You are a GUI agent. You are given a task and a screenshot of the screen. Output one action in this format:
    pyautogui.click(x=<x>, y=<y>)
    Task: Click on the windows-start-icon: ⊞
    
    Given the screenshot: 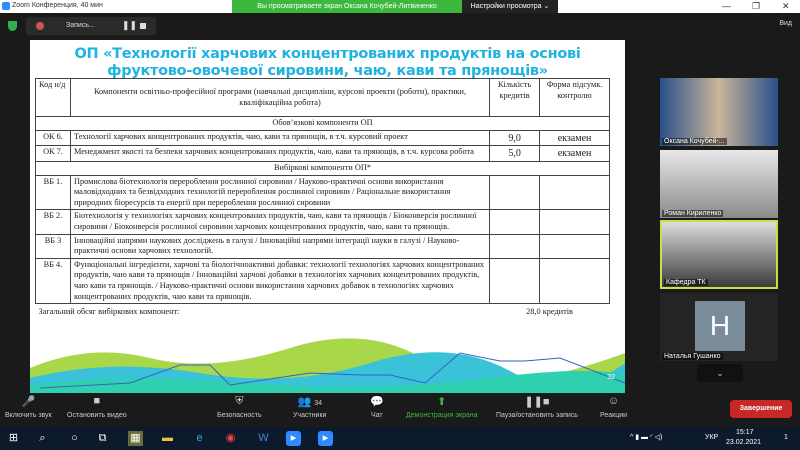 What is the action you would take?
    pyautogui.click(x=13, y=438)
    